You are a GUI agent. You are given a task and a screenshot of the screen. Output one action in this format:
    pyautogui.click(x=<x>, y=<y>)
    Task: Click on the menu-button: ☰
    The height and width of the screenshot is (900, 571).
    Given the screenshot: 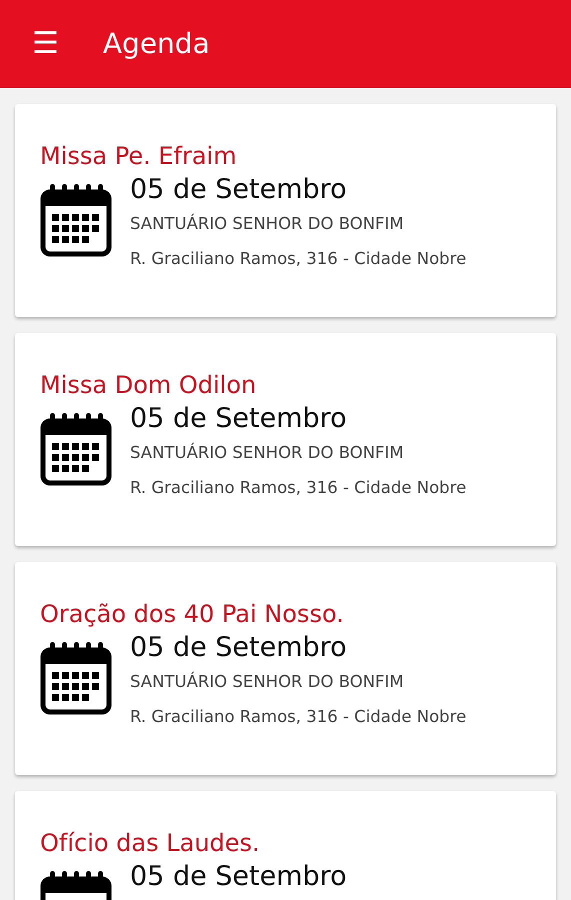 What is the action you would take?
    pyautogui.click(x=45, y=44)
    